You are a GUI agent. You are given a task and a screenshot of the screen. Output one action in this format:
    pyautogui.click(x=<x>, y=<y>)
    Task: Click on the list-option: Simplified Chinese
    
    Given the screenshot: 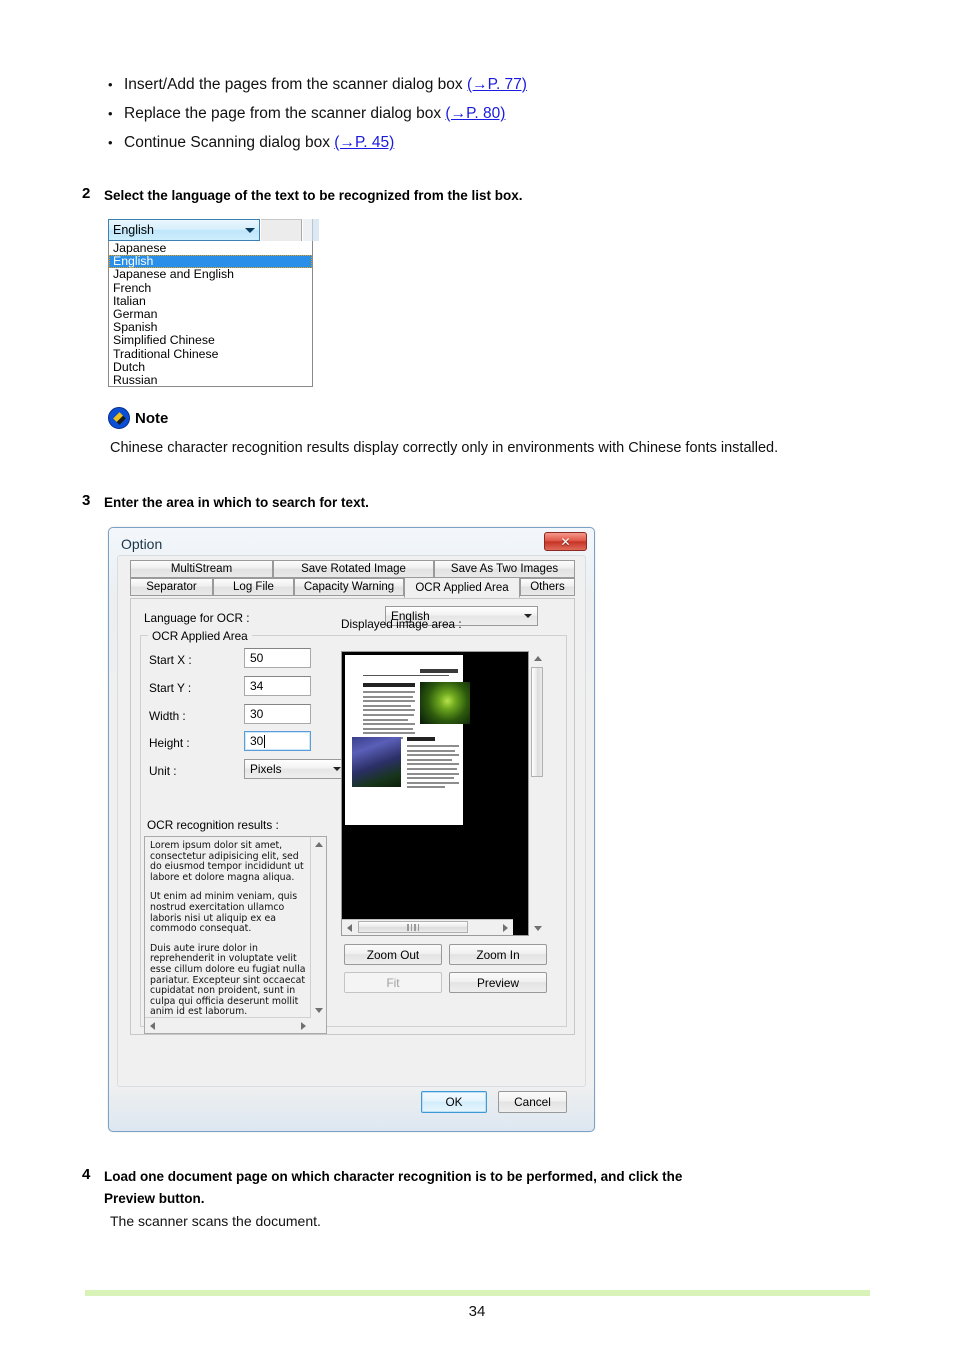 What is the action you would take?
    pyautogui.click(x=210, y=340)
    